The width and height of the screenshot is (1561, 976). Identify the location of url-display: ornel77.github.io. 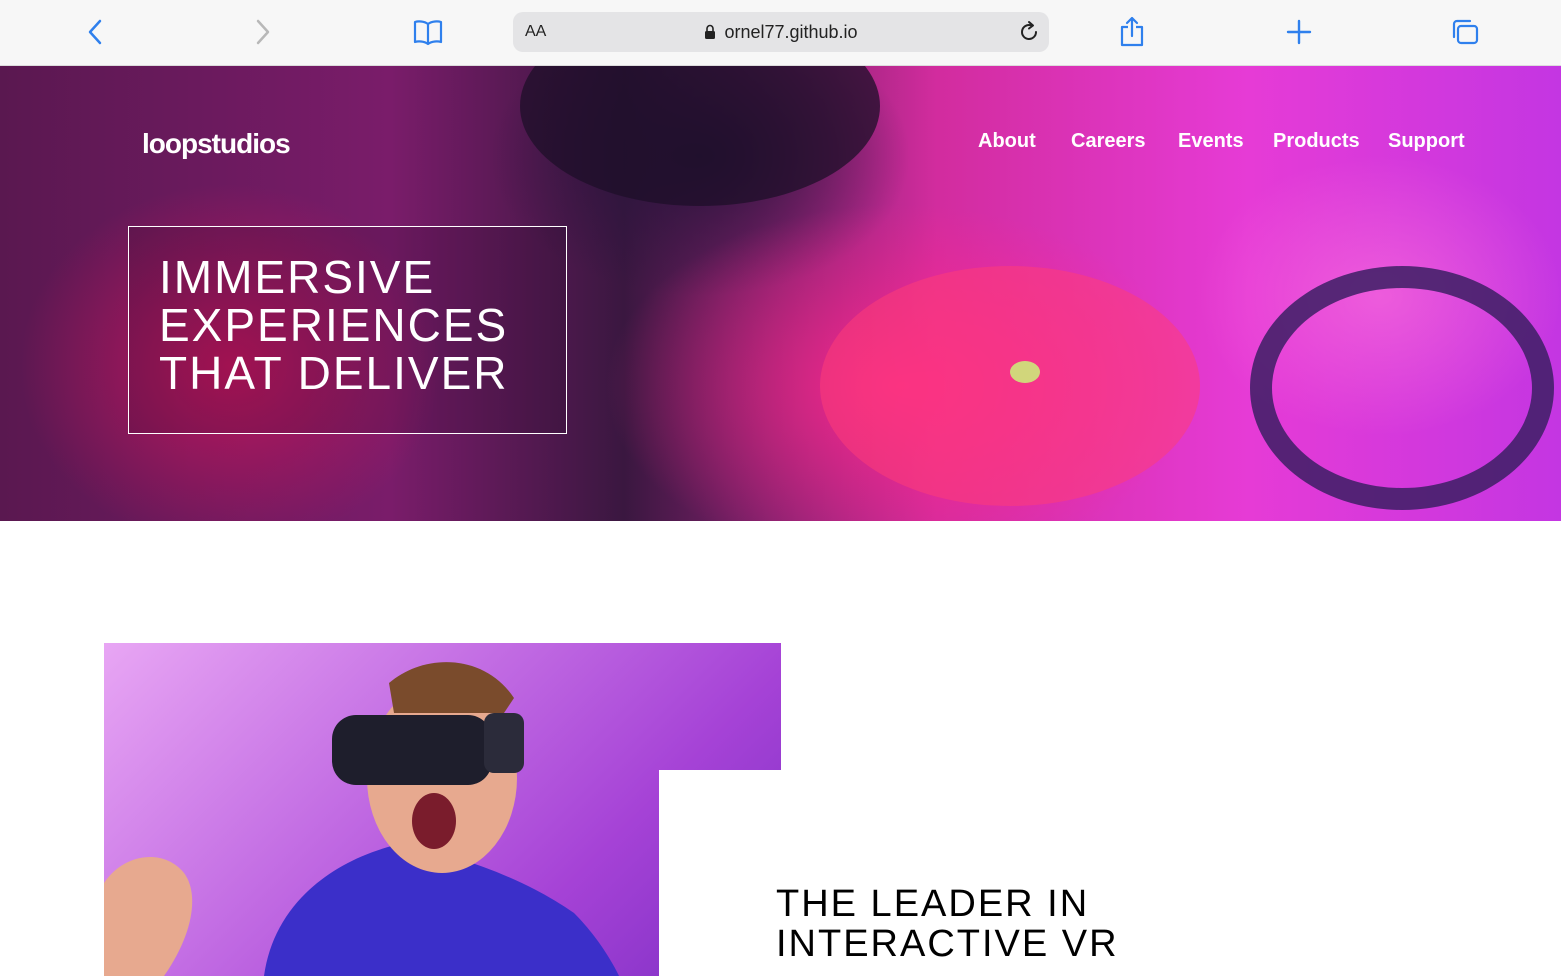
(781, 33).